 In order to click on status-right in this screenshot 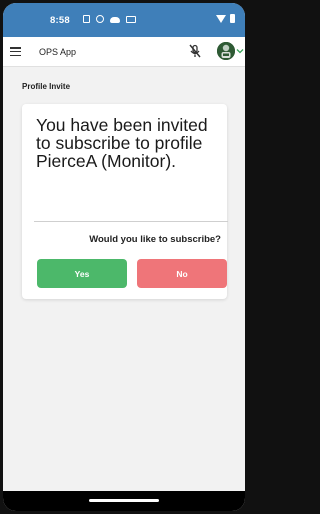, I will do `click(225, 18)`.